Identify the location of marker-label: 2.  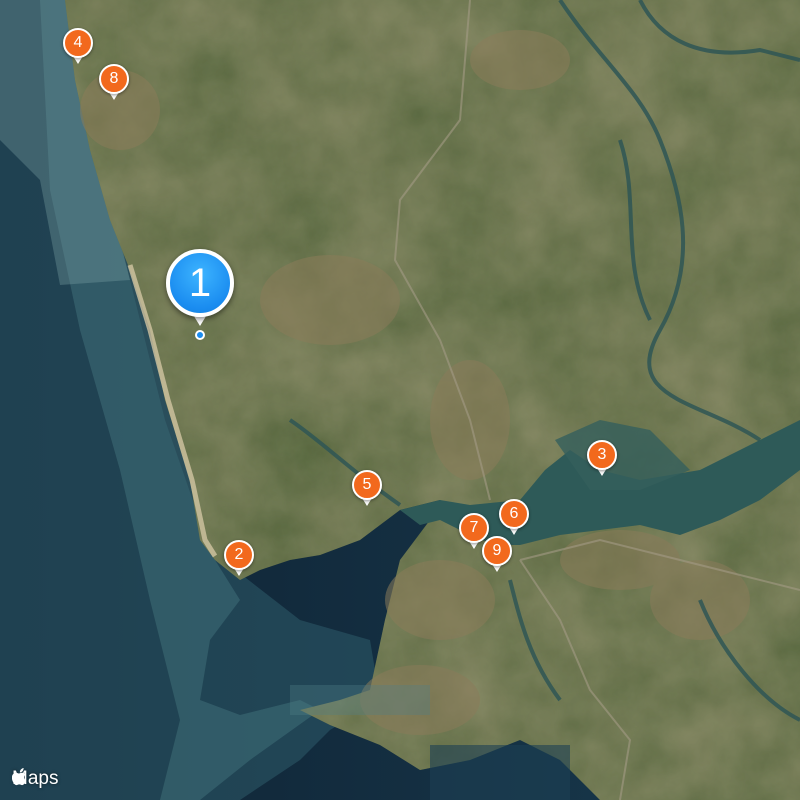
(239, 555).